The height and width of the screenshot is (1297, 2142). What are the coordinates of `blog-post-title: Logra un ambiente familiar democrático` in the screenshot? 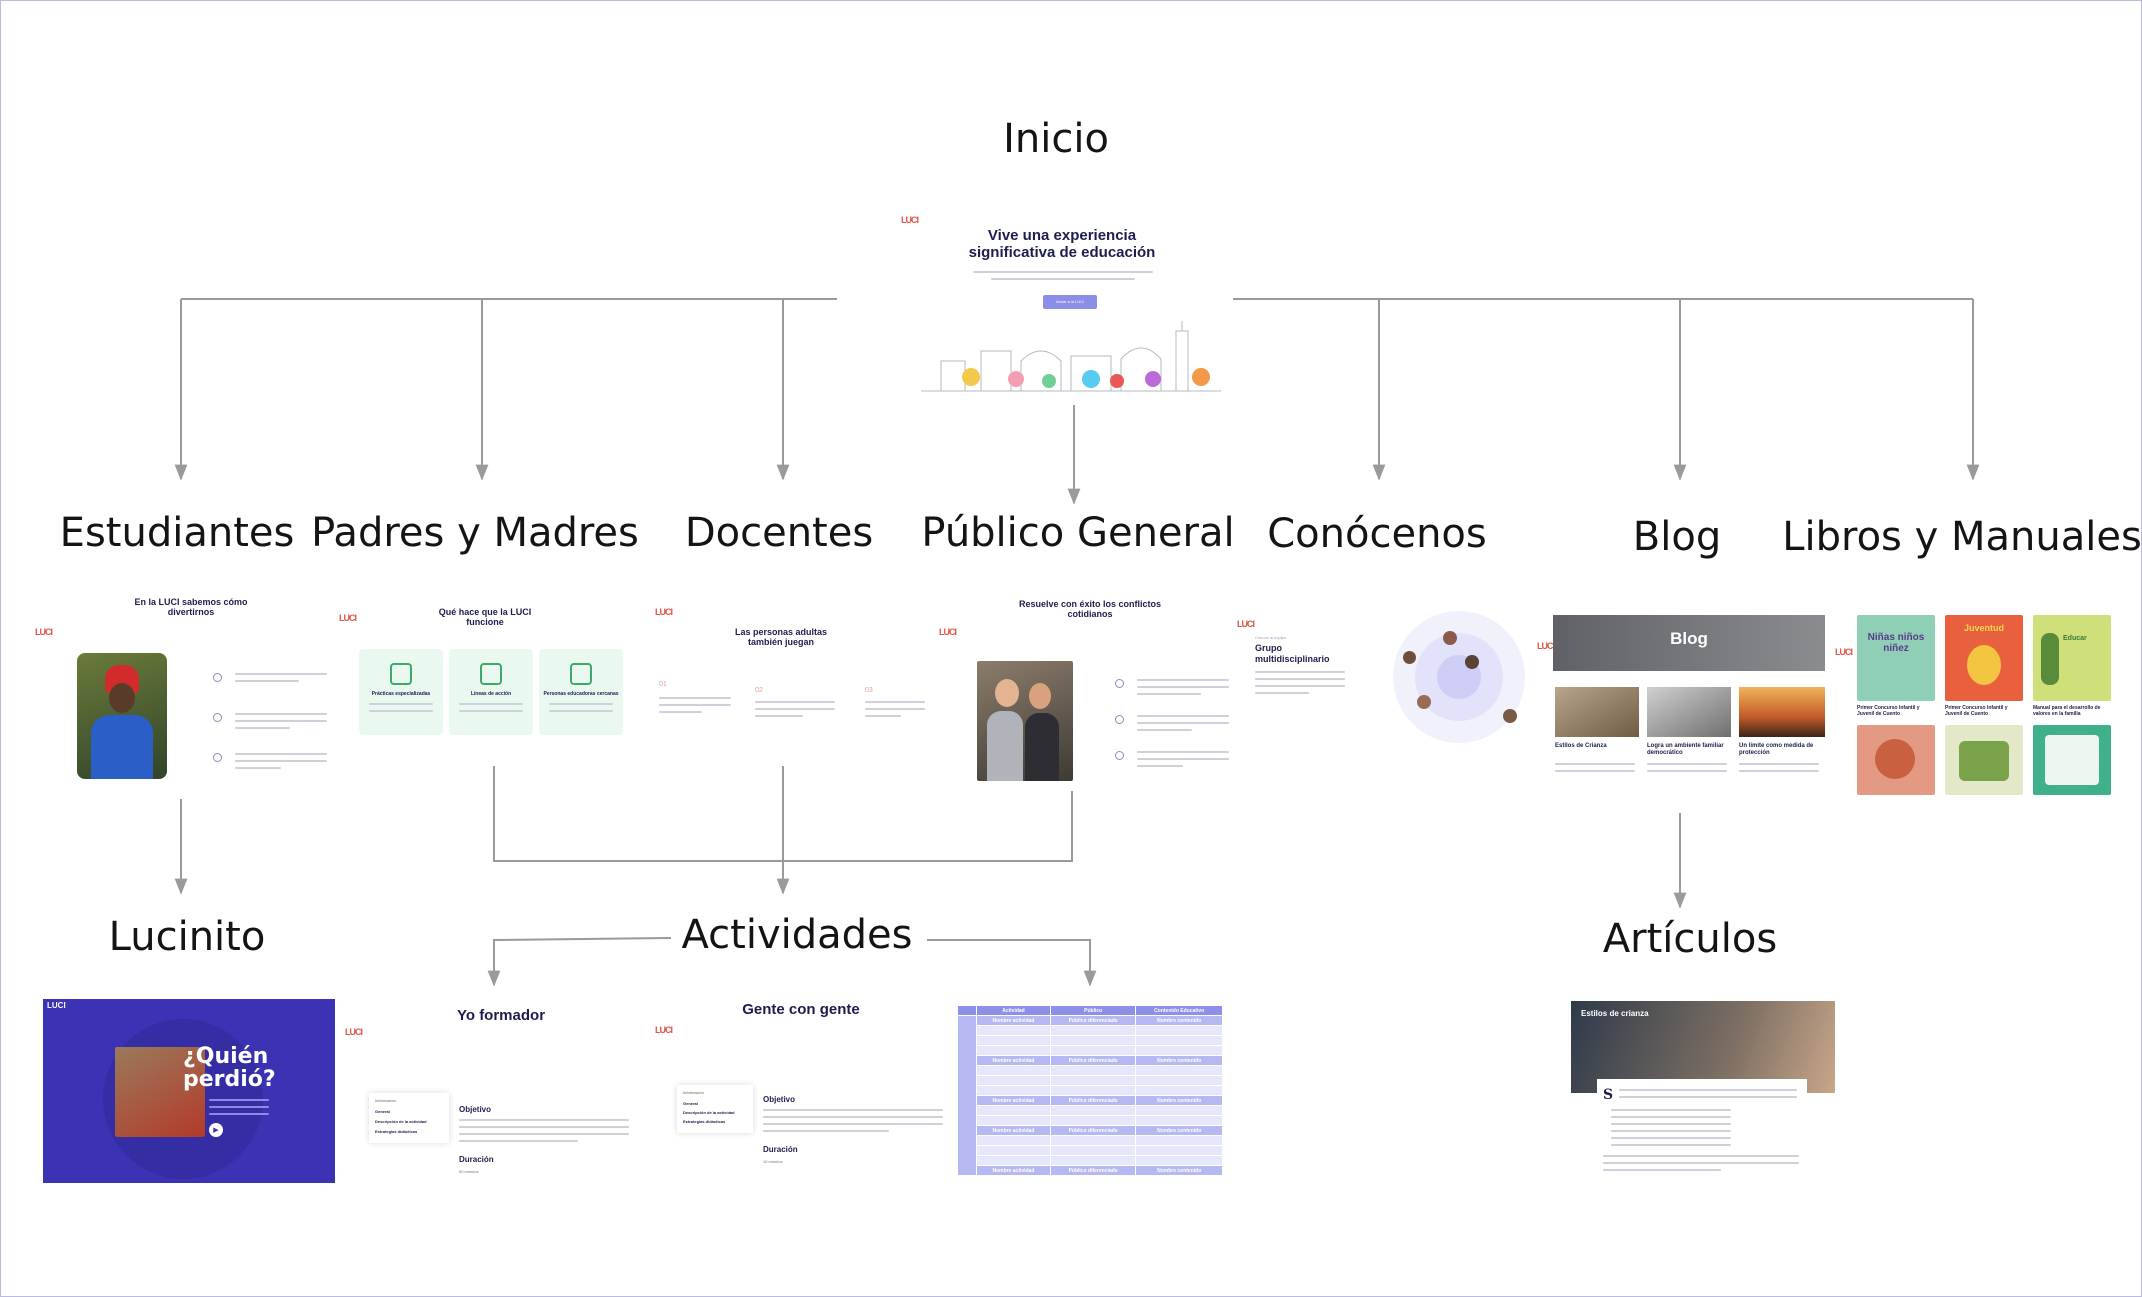 It's located at (1689, 750).